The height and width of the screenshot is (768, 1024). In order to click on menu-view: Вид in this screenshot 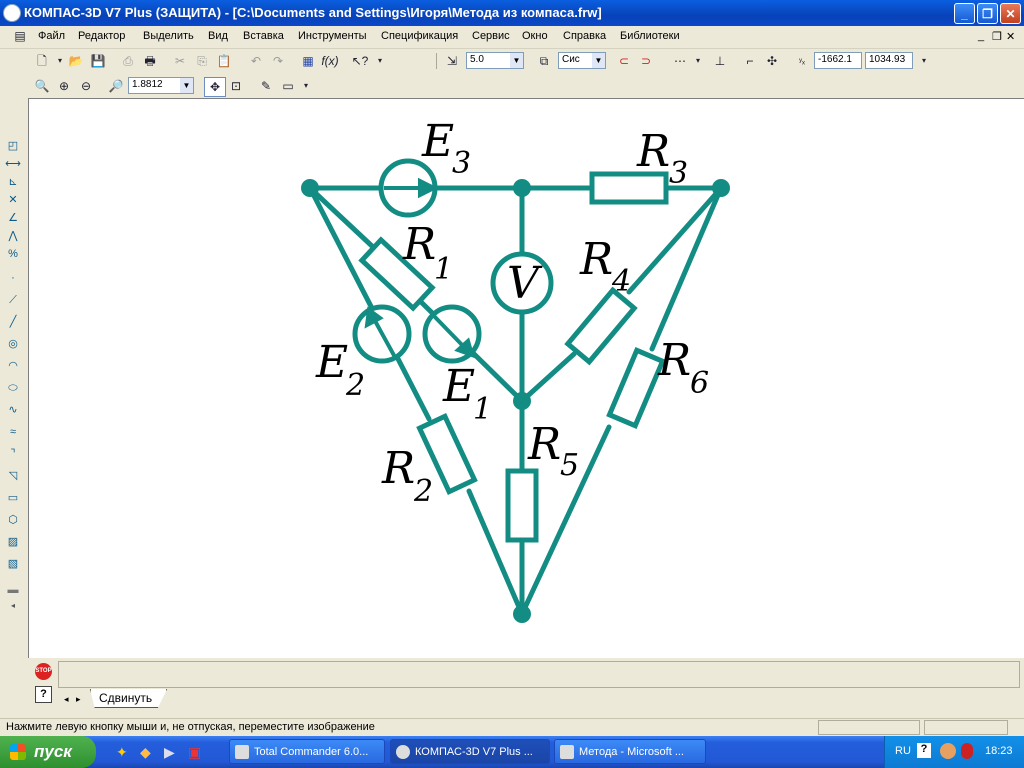, I will do `click(218, 36)`.